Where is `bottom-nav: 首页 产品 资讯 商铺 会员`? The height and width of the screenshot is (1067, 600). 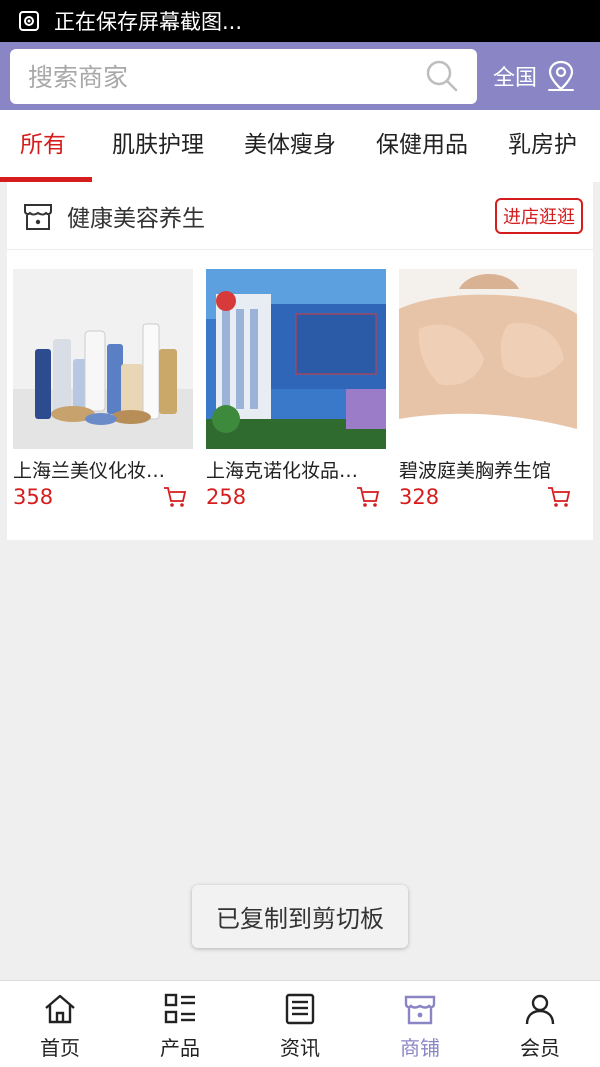
bottom-nav: 首页 产品 资讯 商铺 会员 is located at coordinates (300, 1023).